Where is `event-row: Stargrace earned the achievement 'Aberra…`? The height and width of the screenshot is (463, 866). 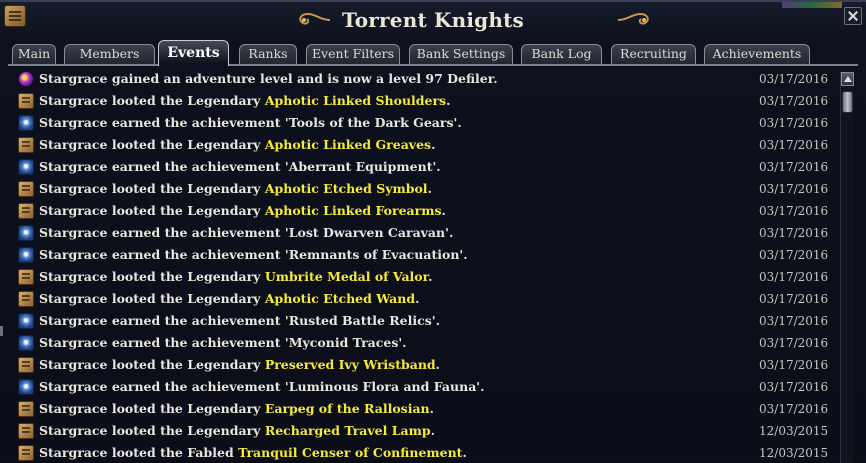
event-row: Stargrace earned the achievement 'Aberra… is located at coordinates (423, 167).